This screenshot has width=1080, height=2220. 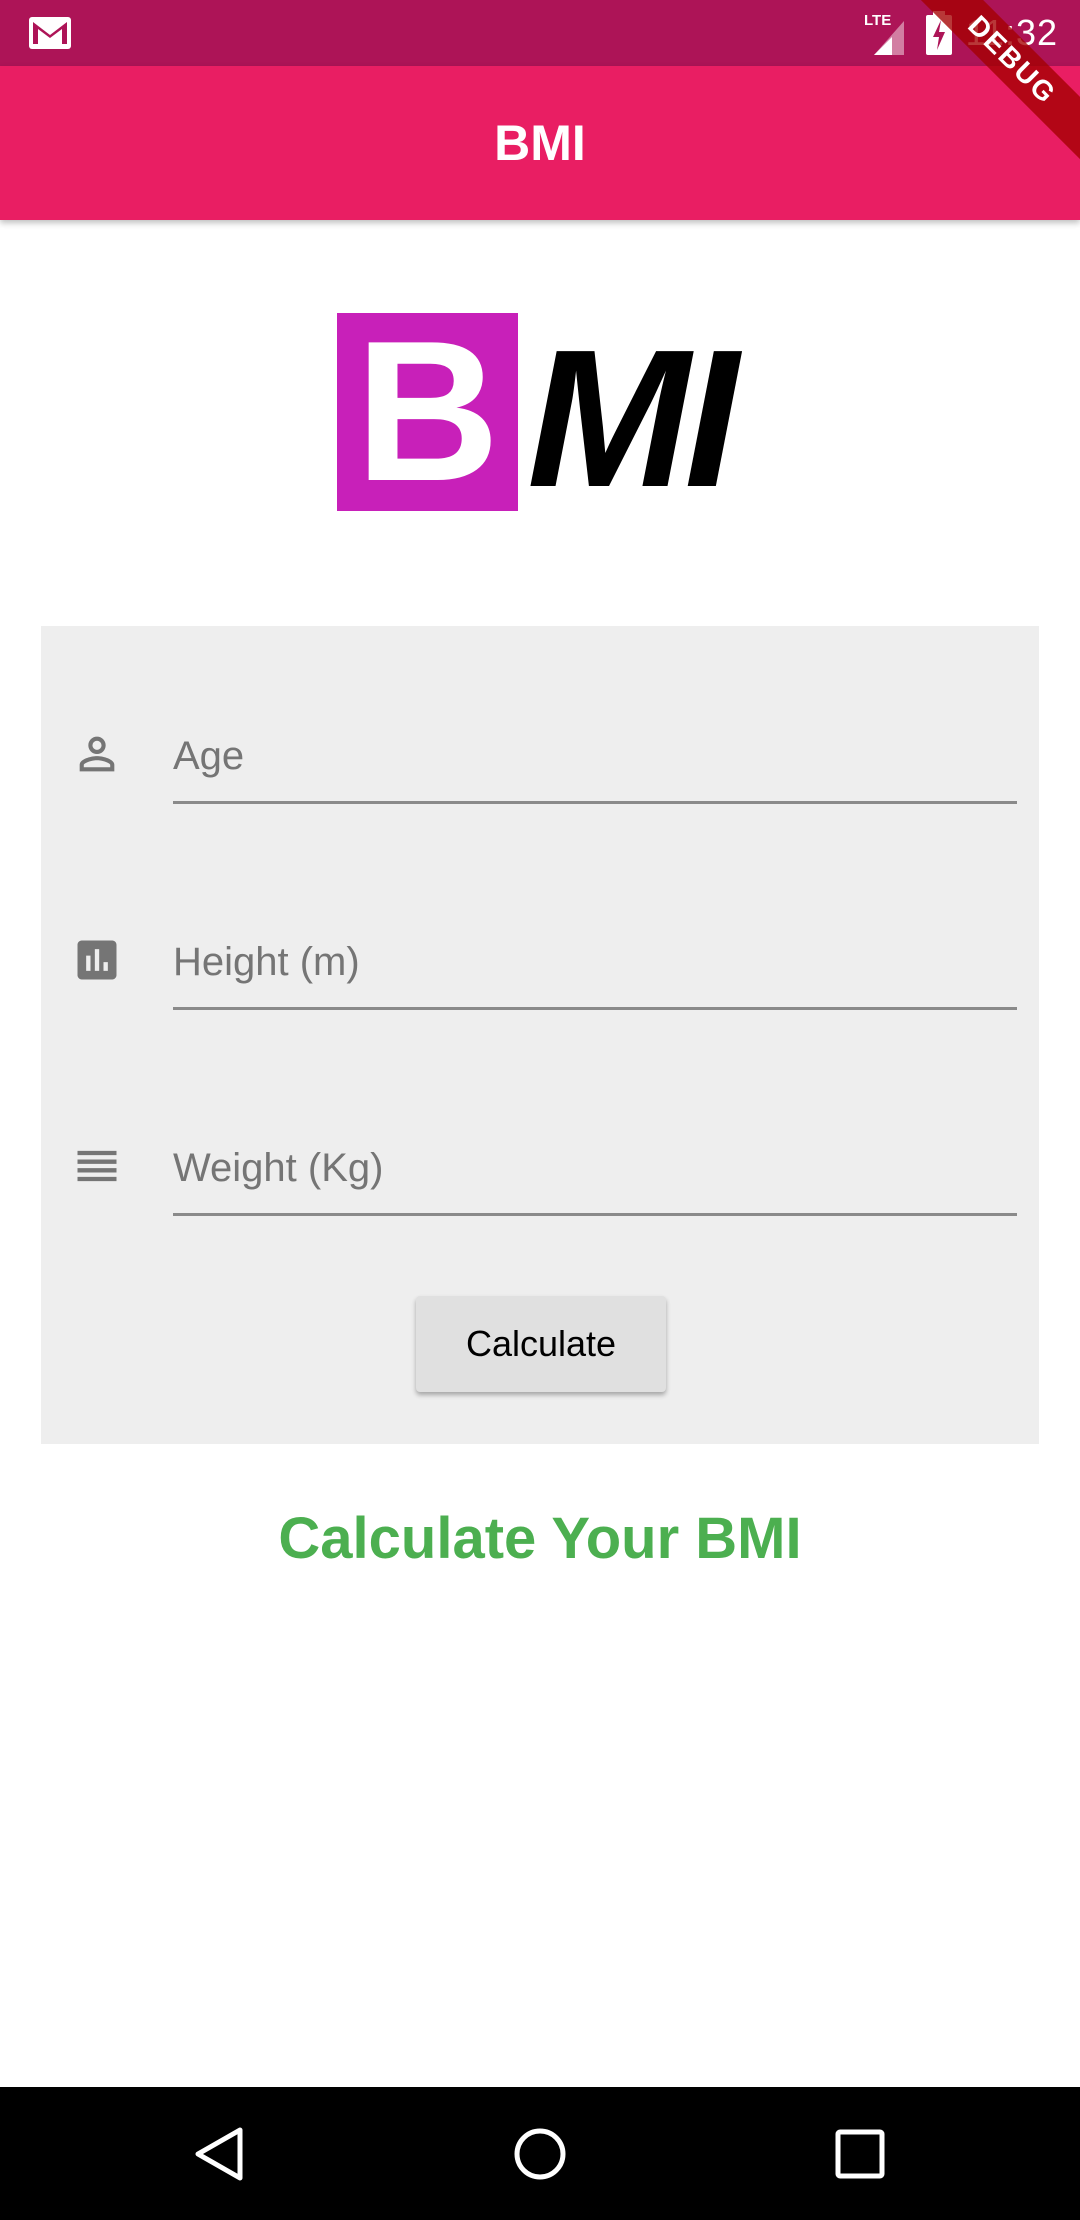 What do you see at coordinates (1011, 32) in the screenshot?
I see `status-time: 11:32` at bounding box center [1011, 32].